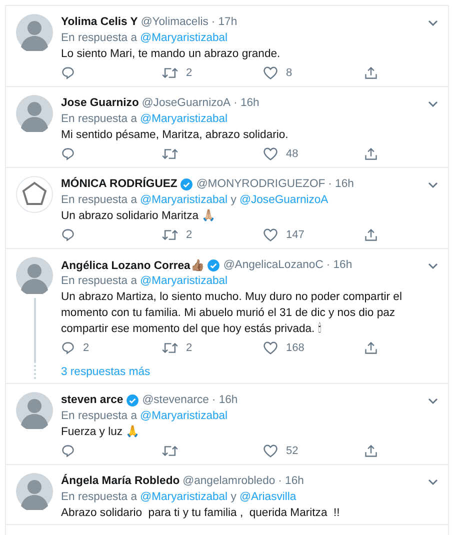 Image resolution: width=456 pixels, height=535 pixels. Describe the element at coordinates (201, 513) in the screenshot. I see `tweet-text: Abrazo solidario para ti y tu familia , querida Maritza !!` at that location.